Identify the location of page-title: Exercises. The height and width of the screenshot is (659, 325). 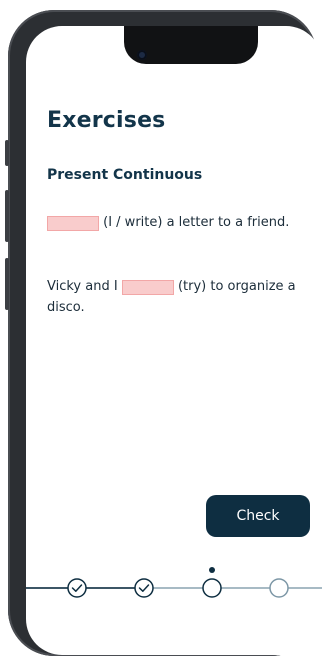
(106, 120).